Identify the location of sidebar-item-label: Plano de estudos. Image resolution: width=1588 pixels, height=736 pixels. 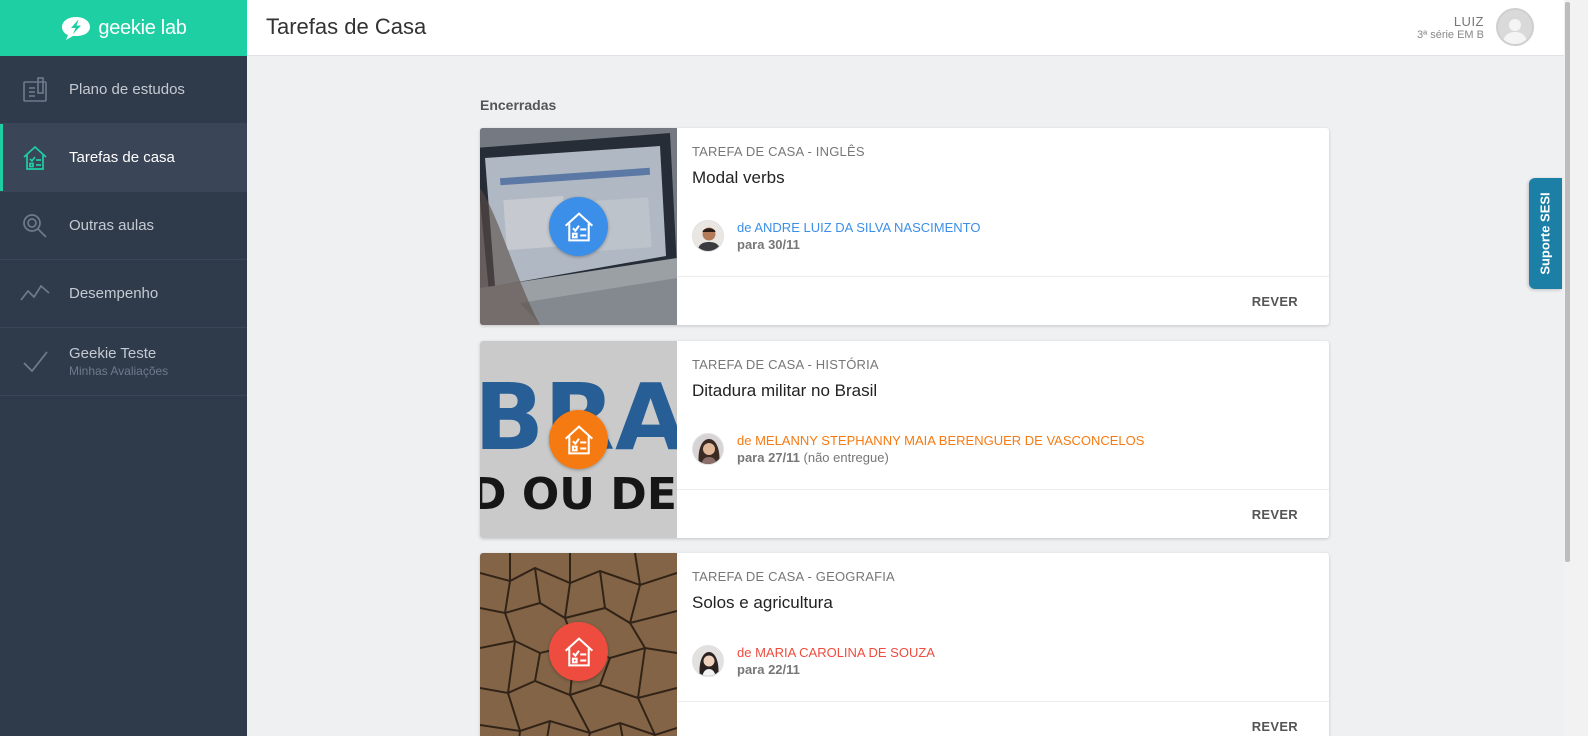
(127, 89).